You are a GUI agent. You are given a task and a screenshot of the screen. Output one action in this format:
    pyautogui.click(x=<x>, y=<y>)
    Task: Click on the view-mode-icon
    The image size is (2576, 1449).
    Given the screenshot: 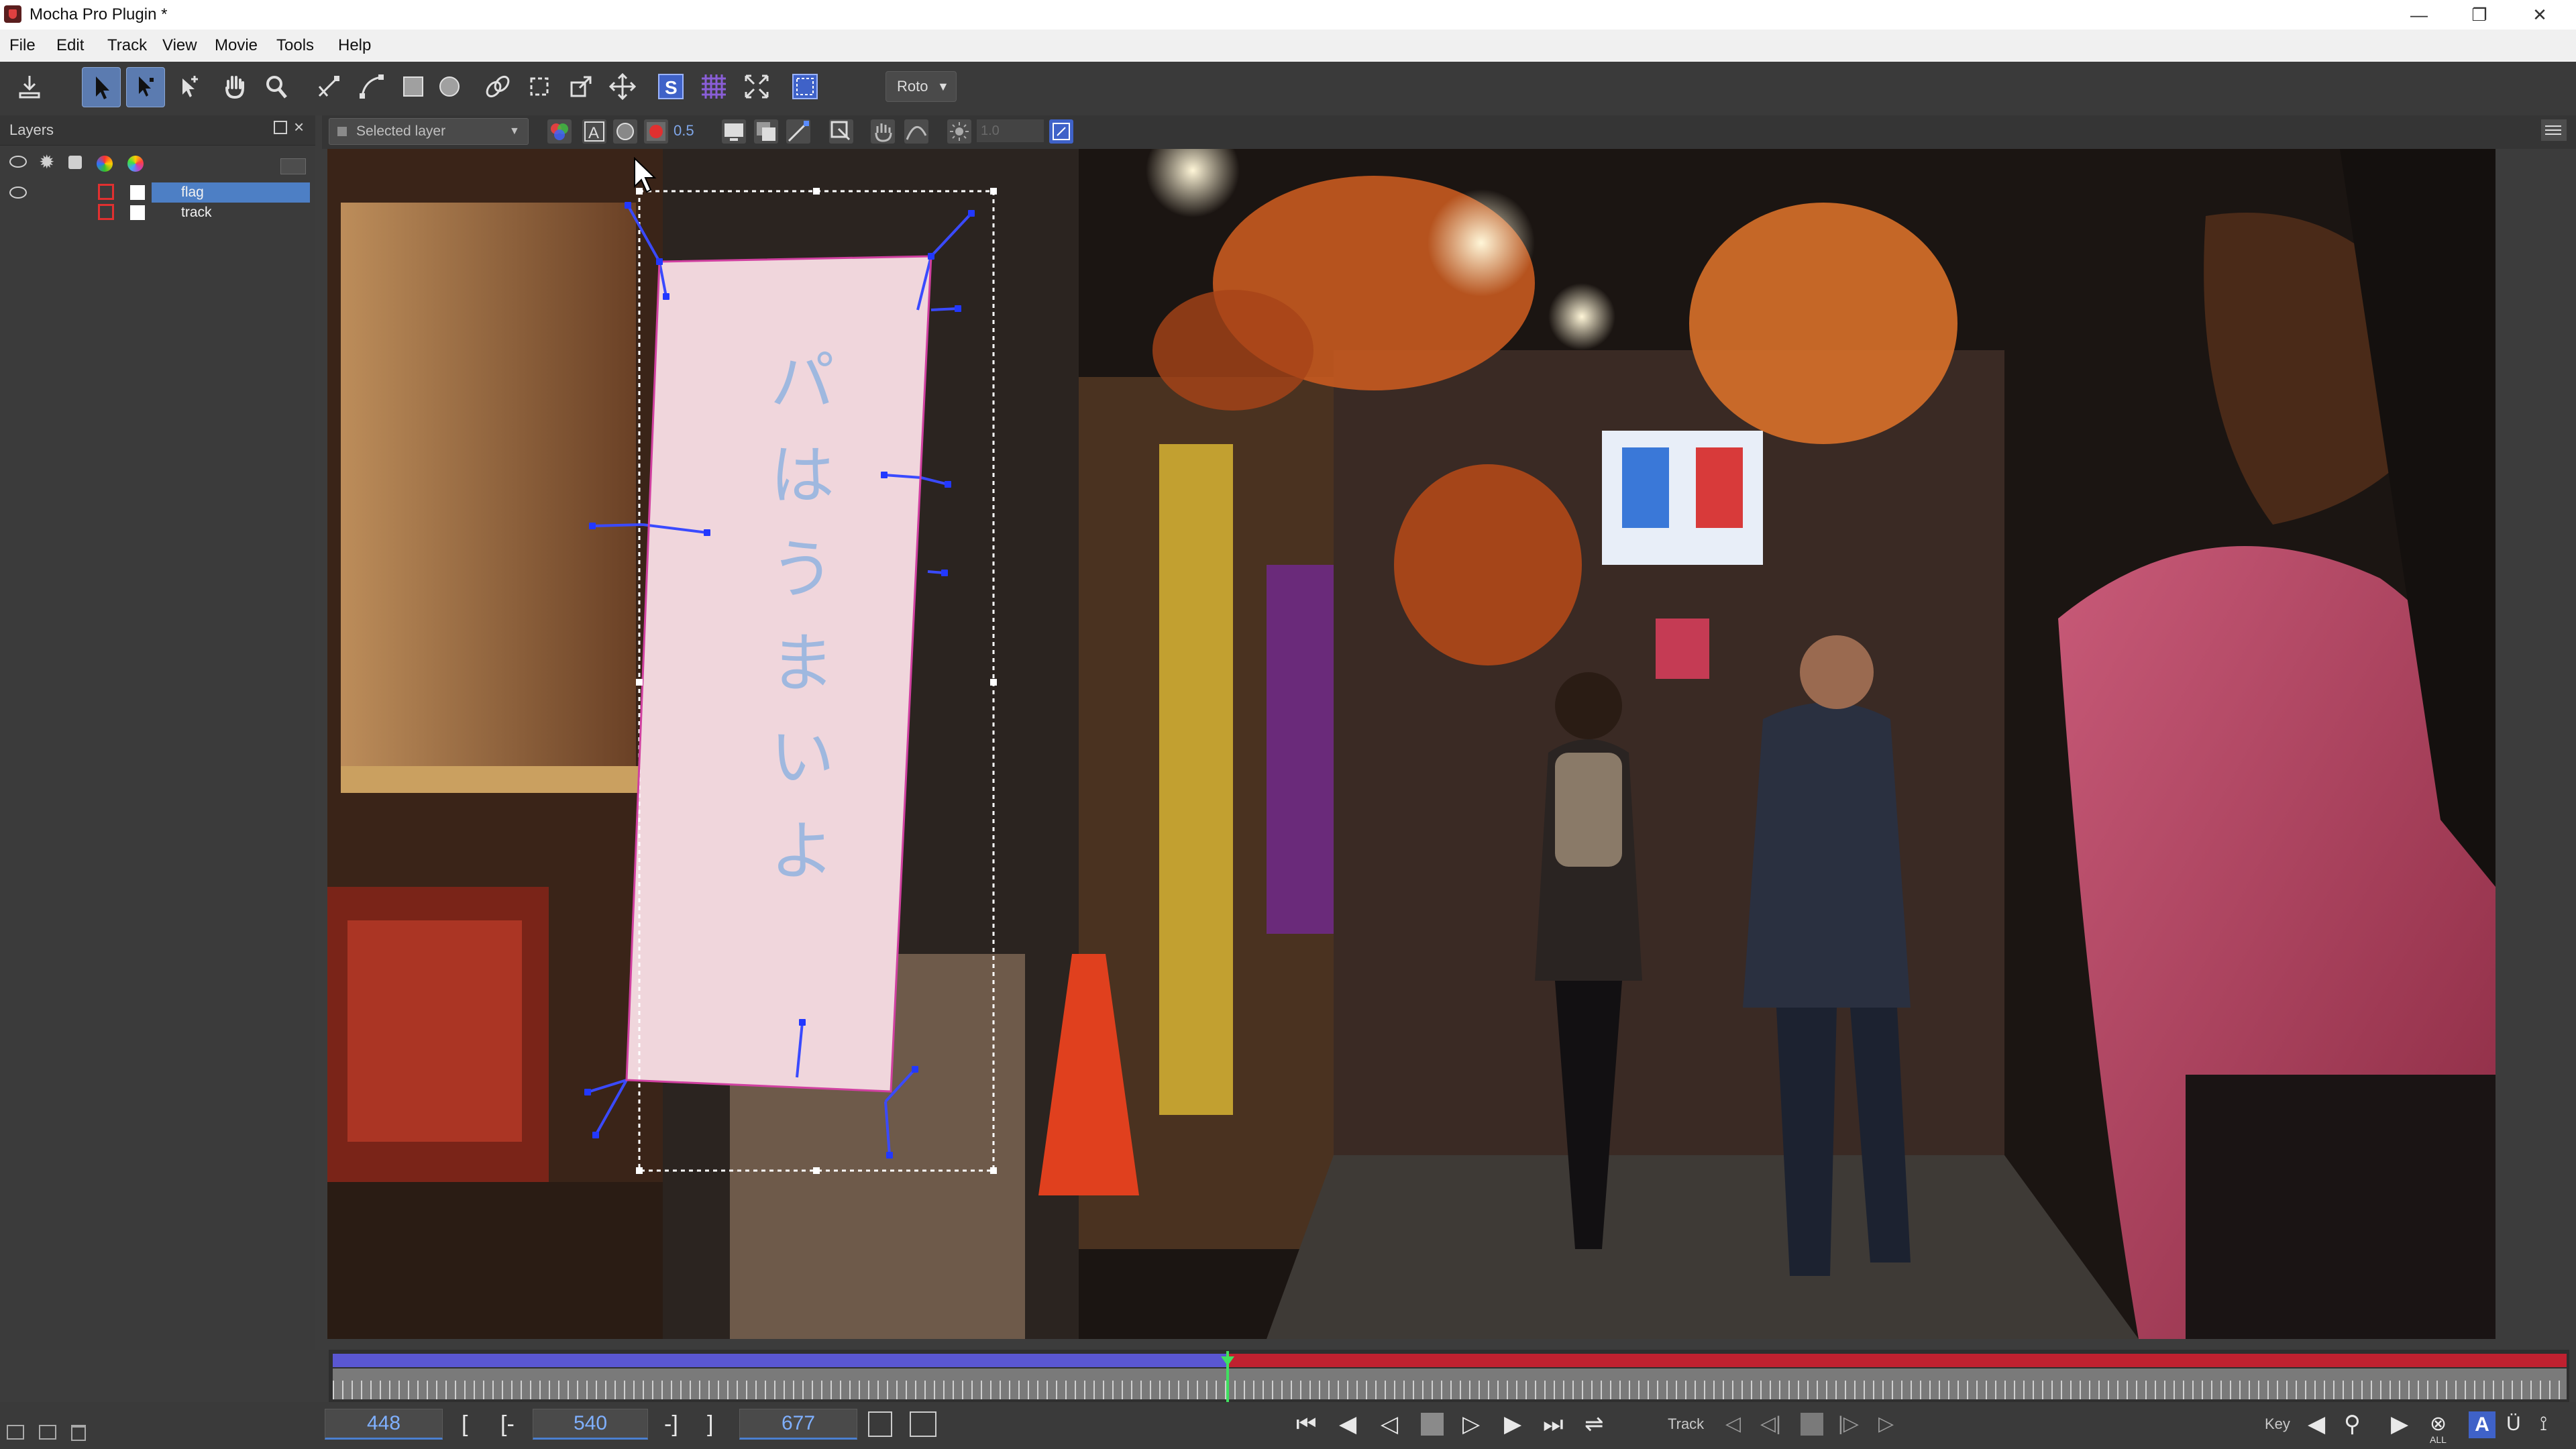 What is the action you would take?
    pyautogui.click(x=734, y=131)
    